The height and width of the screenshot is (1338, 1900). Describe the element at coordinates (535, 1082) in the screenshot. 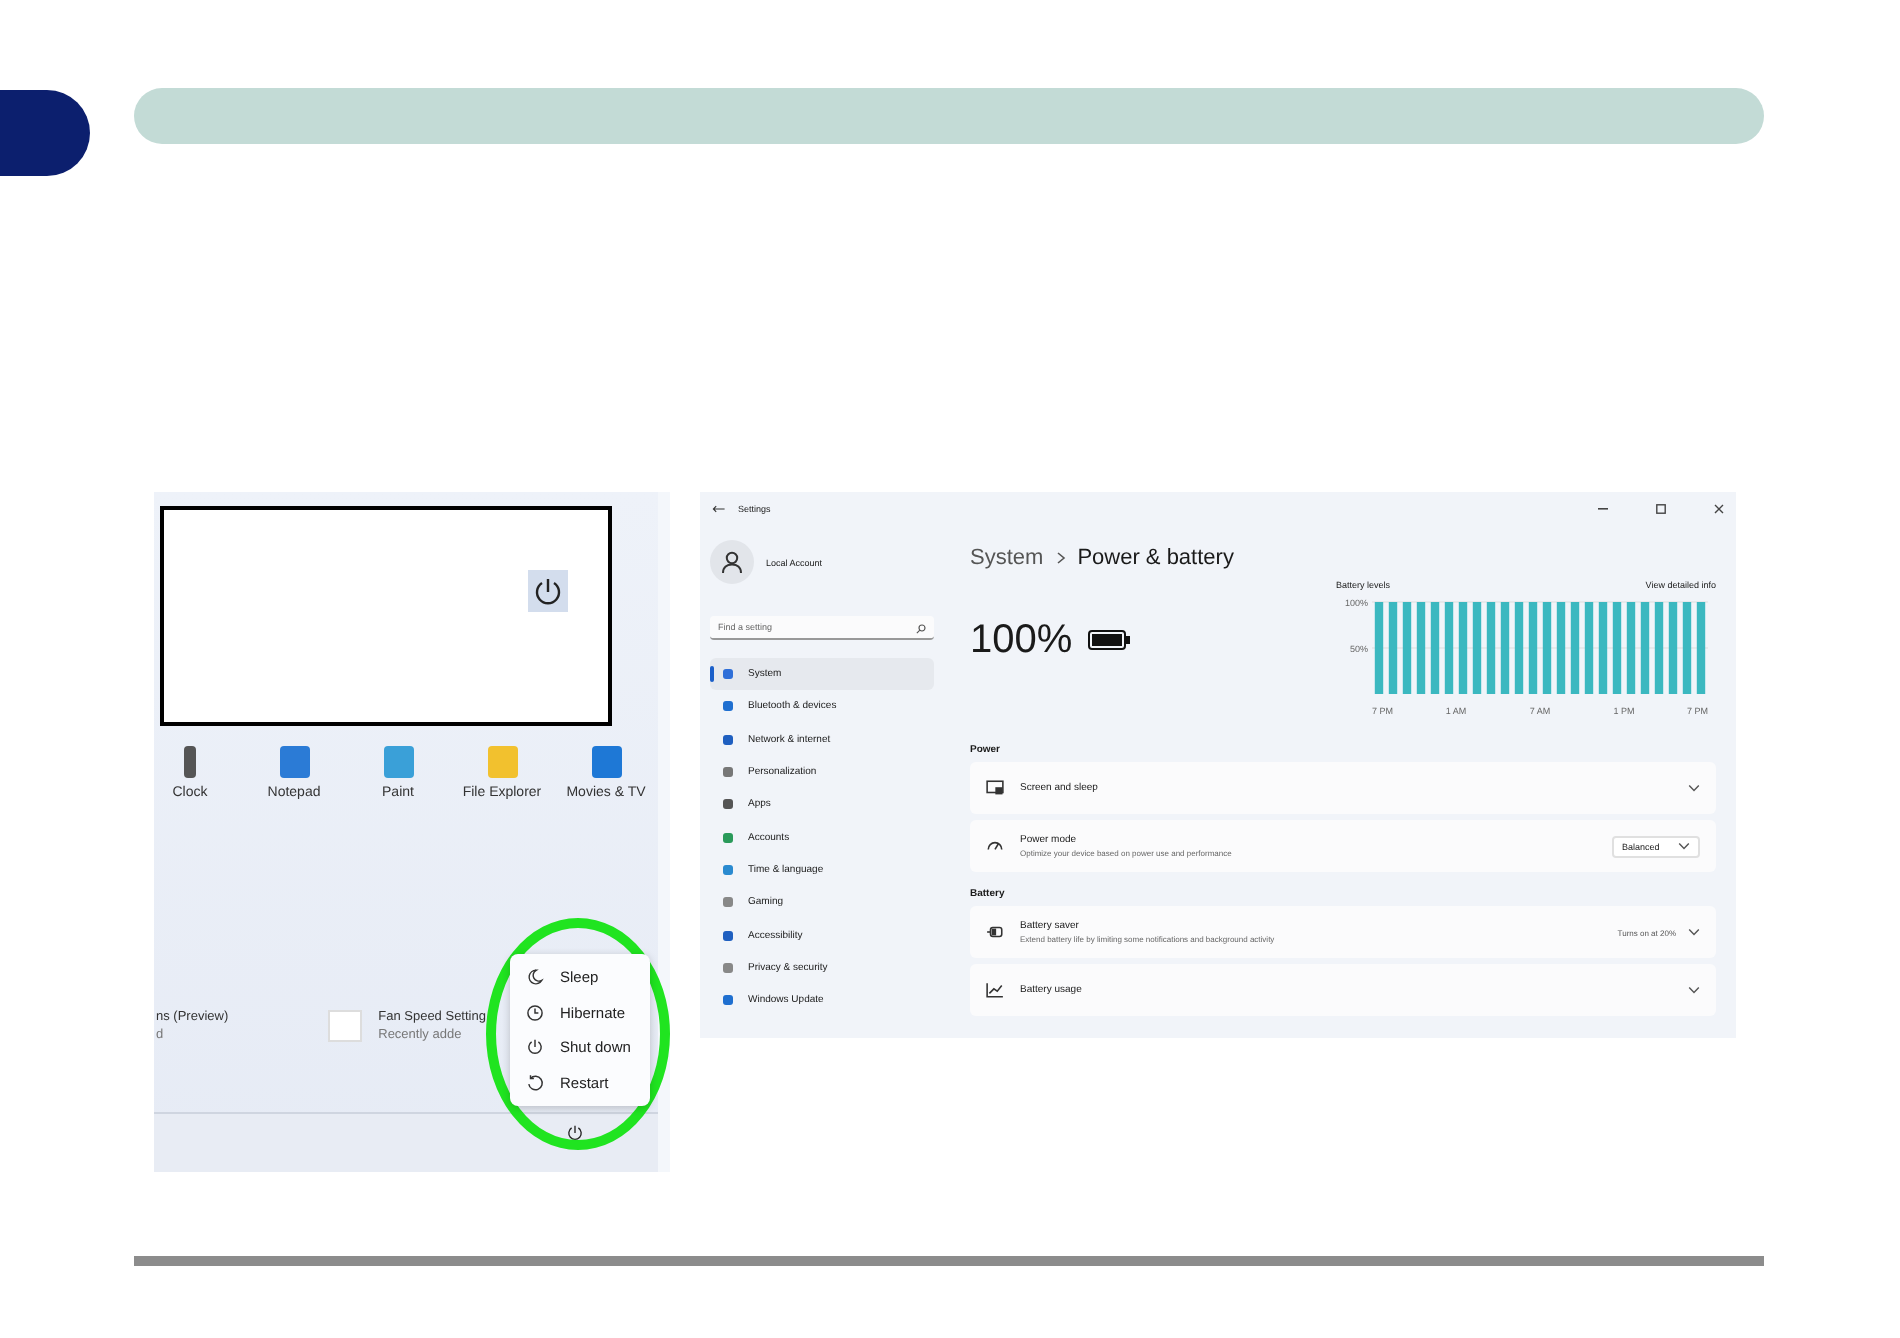

I see `restart-icon` at that location.